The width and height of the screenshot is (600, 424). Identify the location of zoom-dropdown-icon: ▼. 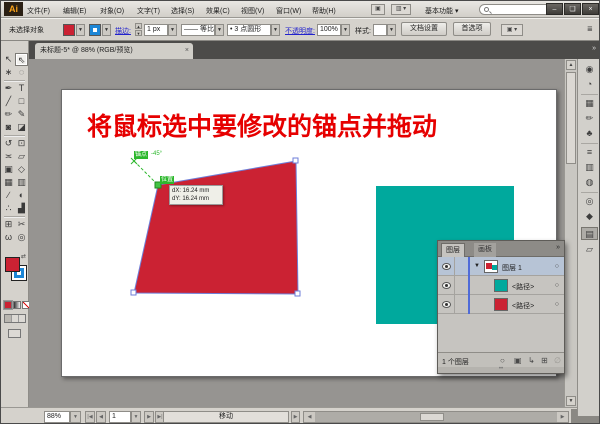
(75, 417).